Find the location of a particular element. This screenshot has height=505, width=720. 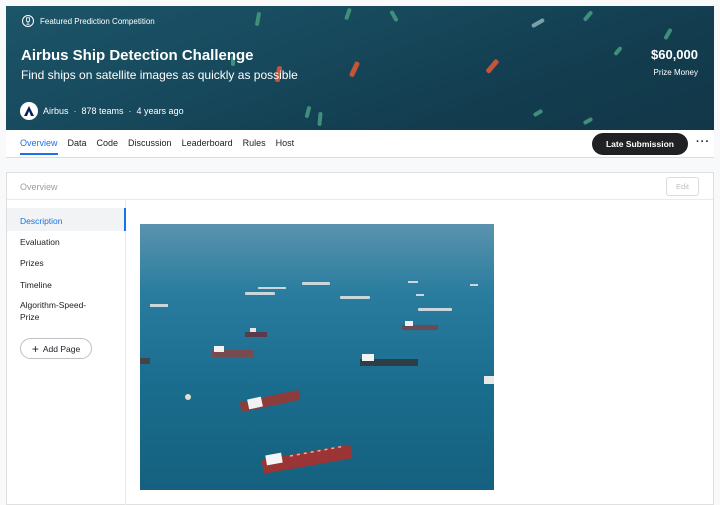

prize-amount: $60,000 is located at coordinates (674, 54).